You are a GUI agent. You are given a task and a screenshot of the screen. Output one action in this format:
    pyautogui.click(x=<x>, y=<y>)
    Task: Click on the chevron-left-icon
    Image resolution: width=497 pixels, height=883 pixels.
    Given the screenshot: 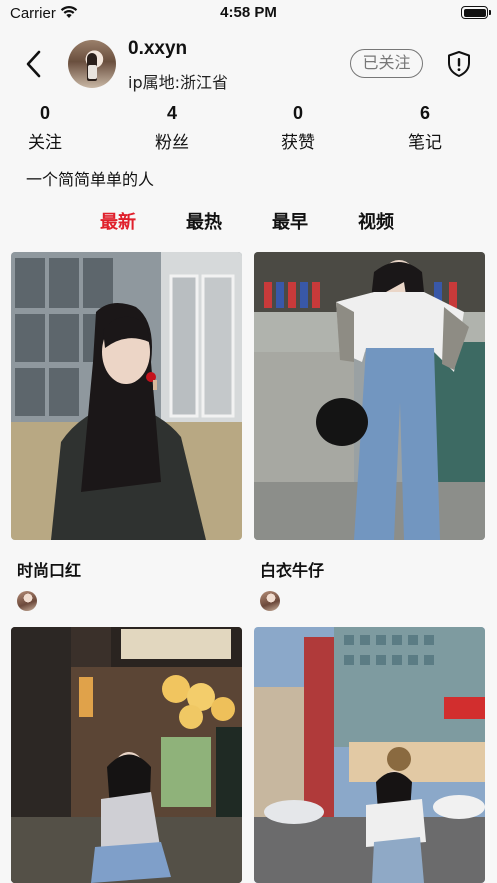 What is the action you would take?
    pyautogui.click(x=34, y=64)
    